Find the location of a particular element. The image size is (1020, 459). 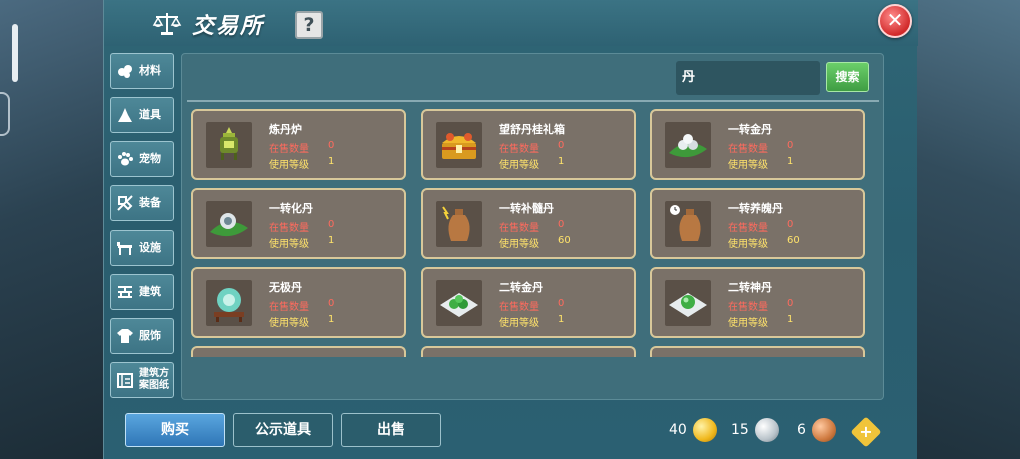

sidebar-item-label: 建筑方案图纸 is located at coordinates (154, 379).